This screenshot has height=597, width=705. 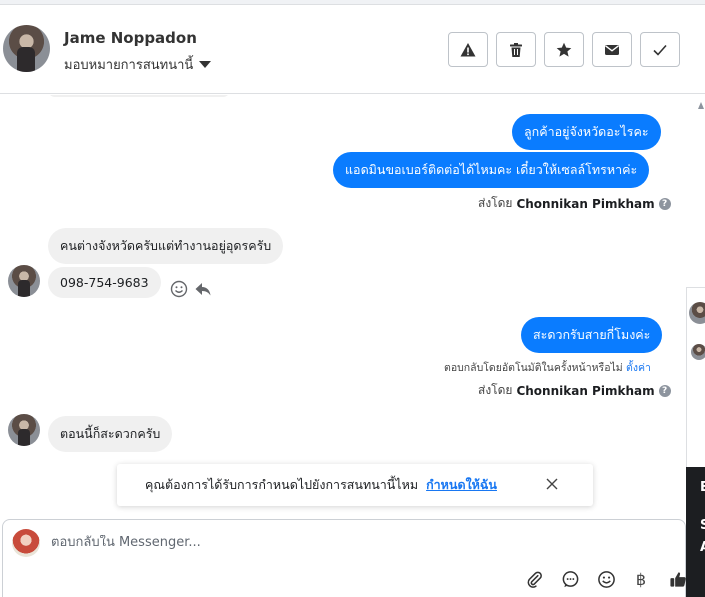 I want to click on assign-to-me-link: กำหนดให้ฉัน, so click(x=461, y=485).